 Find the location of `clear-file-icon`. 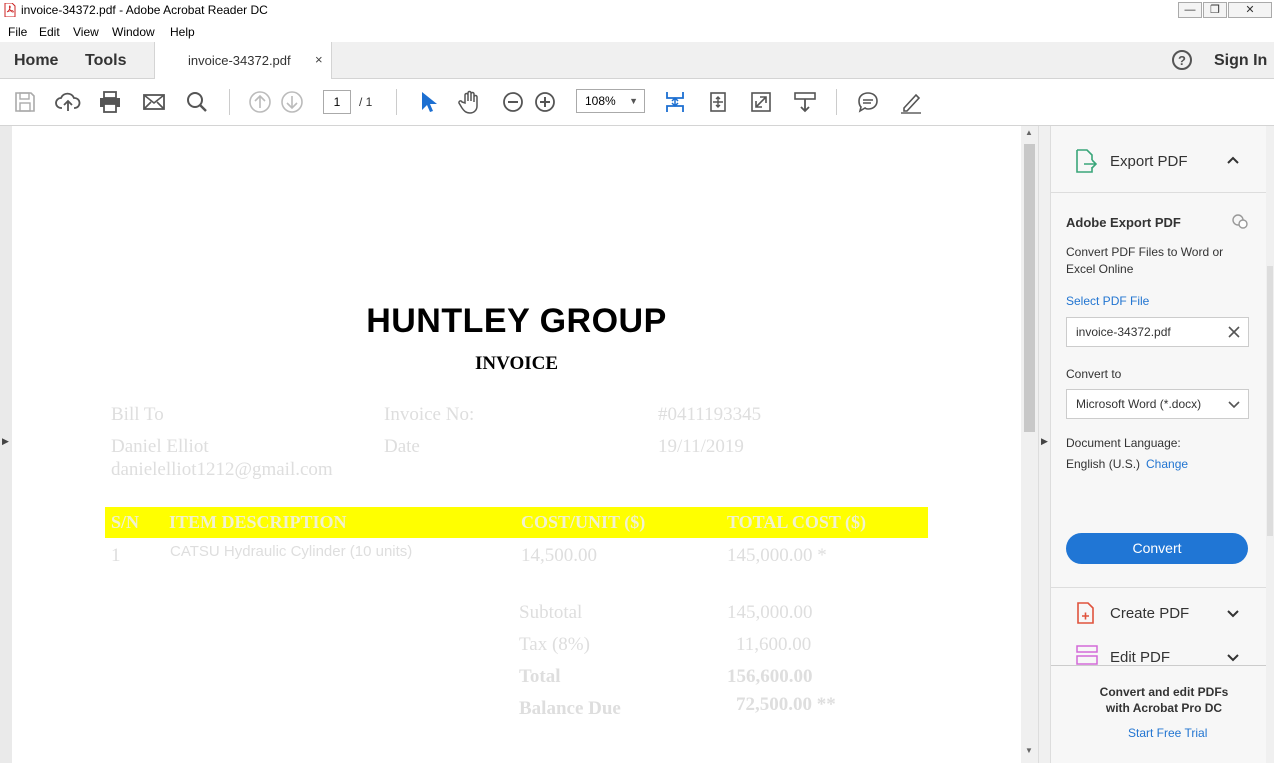

clear-file-icon is located at coordinates (1234, 332).